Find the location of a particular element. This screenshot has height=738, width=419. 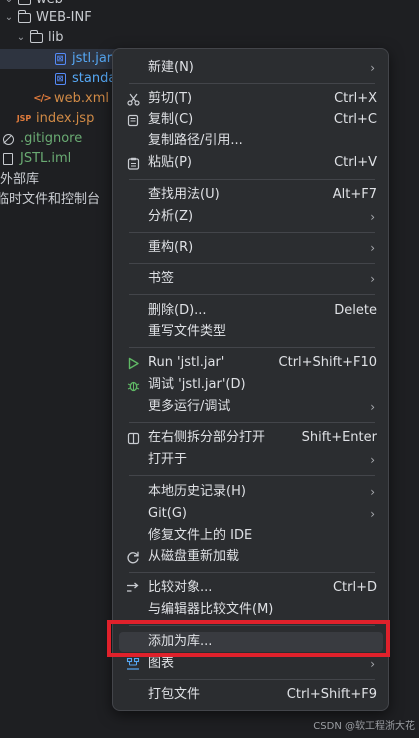

menu-item-find-usages: 查找用法(U) Alt+F7 is located at coordinates (251, 195).